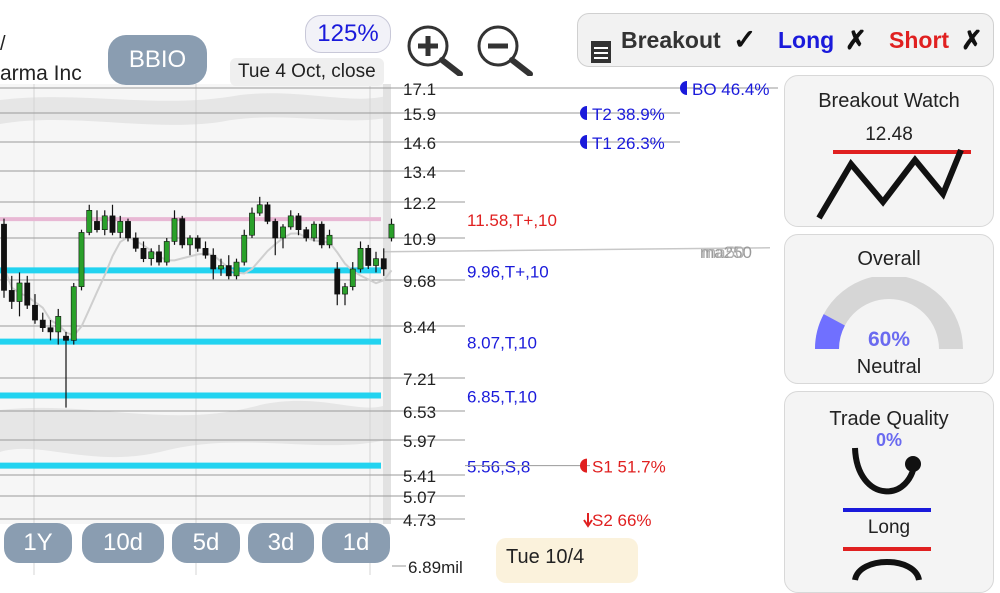  Describe the element at coordinates (889, 419) in the screenshot. I see `trade-quality-title: Trade Quality` at that location.